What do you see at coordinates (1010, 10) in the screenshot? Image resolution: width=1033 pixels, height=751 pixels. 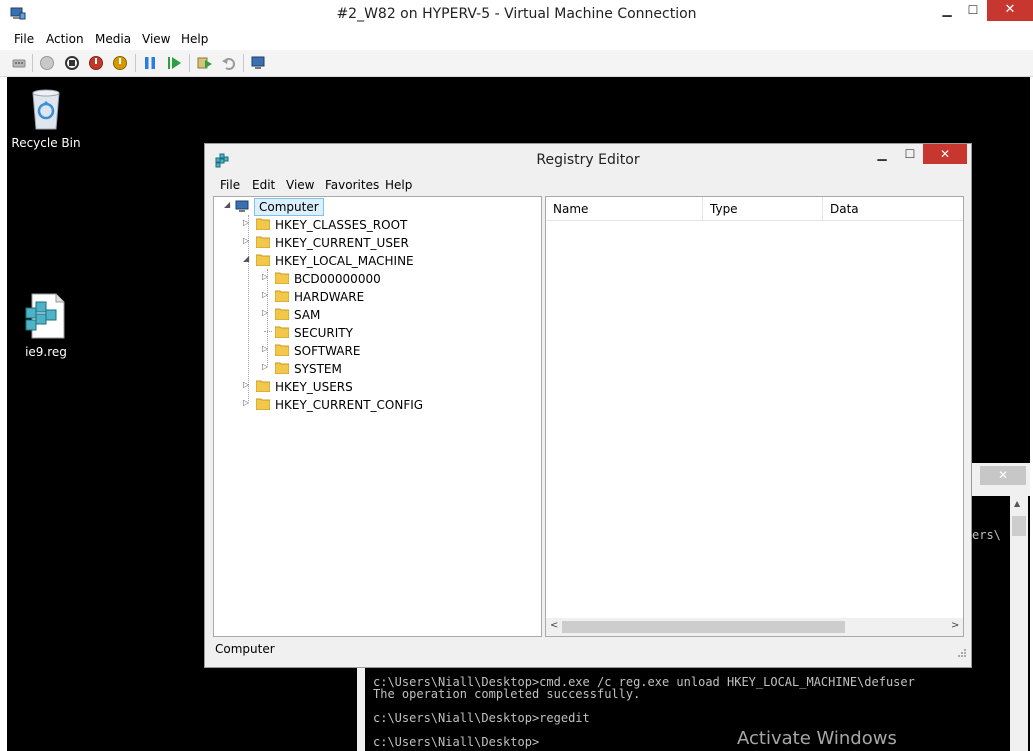 I see `close-button: ✕` at bounding box center [1010, 10].